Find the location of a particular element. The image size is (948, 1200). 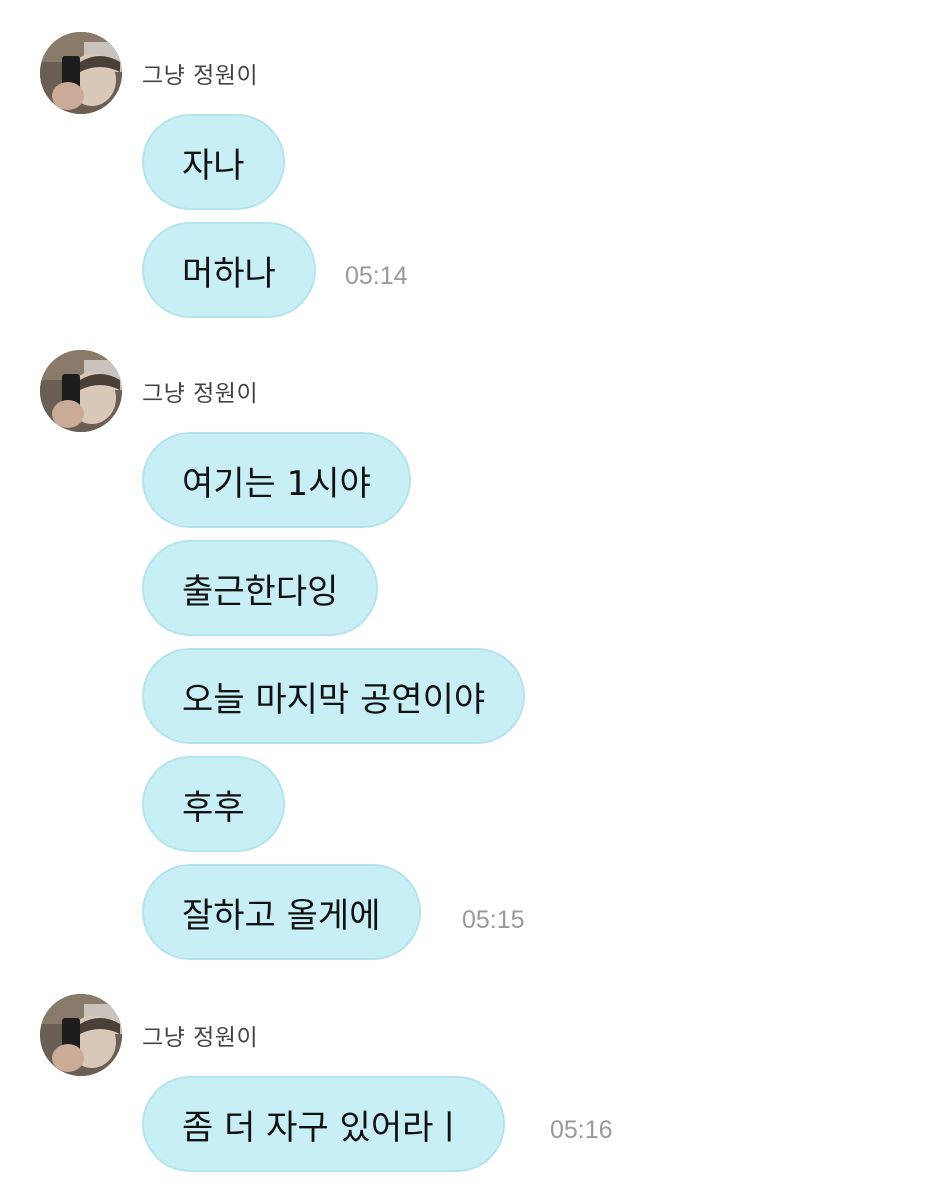

message-bubble: 여기는 1시야 is located at coordinates (276, 480).